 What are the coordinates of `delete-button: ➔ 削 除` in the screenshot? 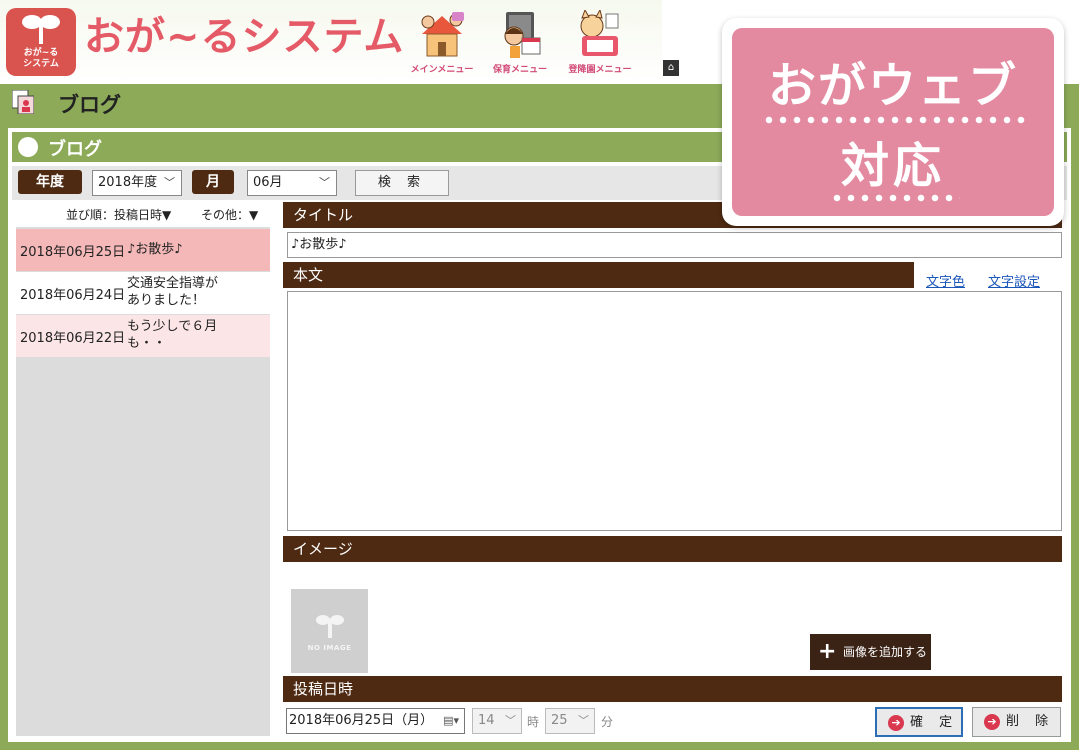 It's located at (1016, 722).